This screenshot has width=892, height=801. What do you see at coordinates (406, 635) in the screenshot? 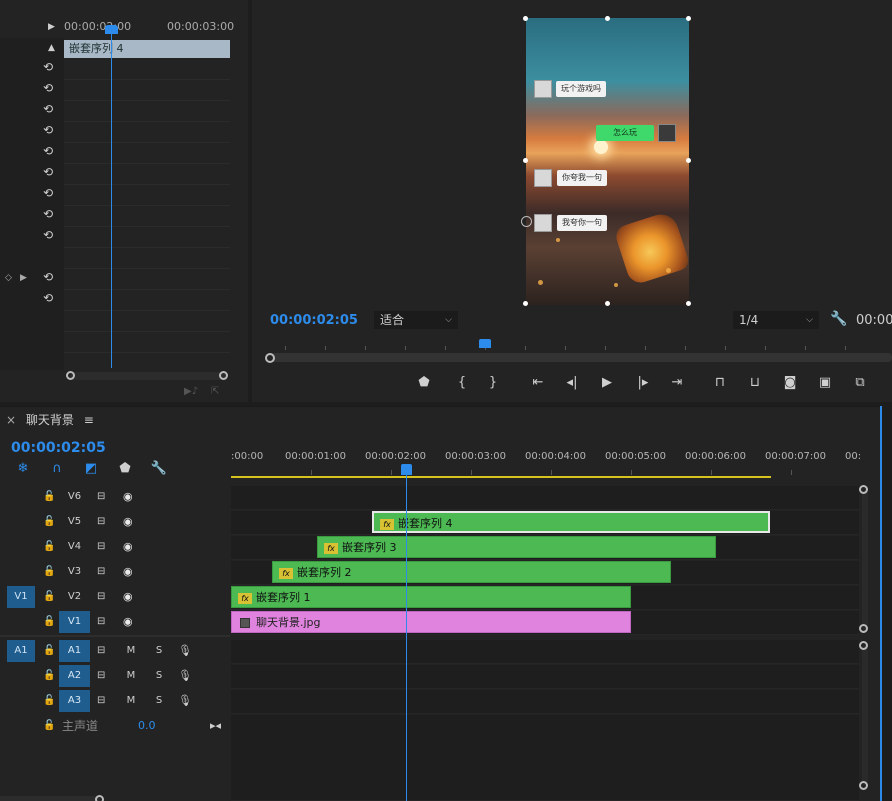
I see `timeline-playhead` at bounding box center [406, 635].